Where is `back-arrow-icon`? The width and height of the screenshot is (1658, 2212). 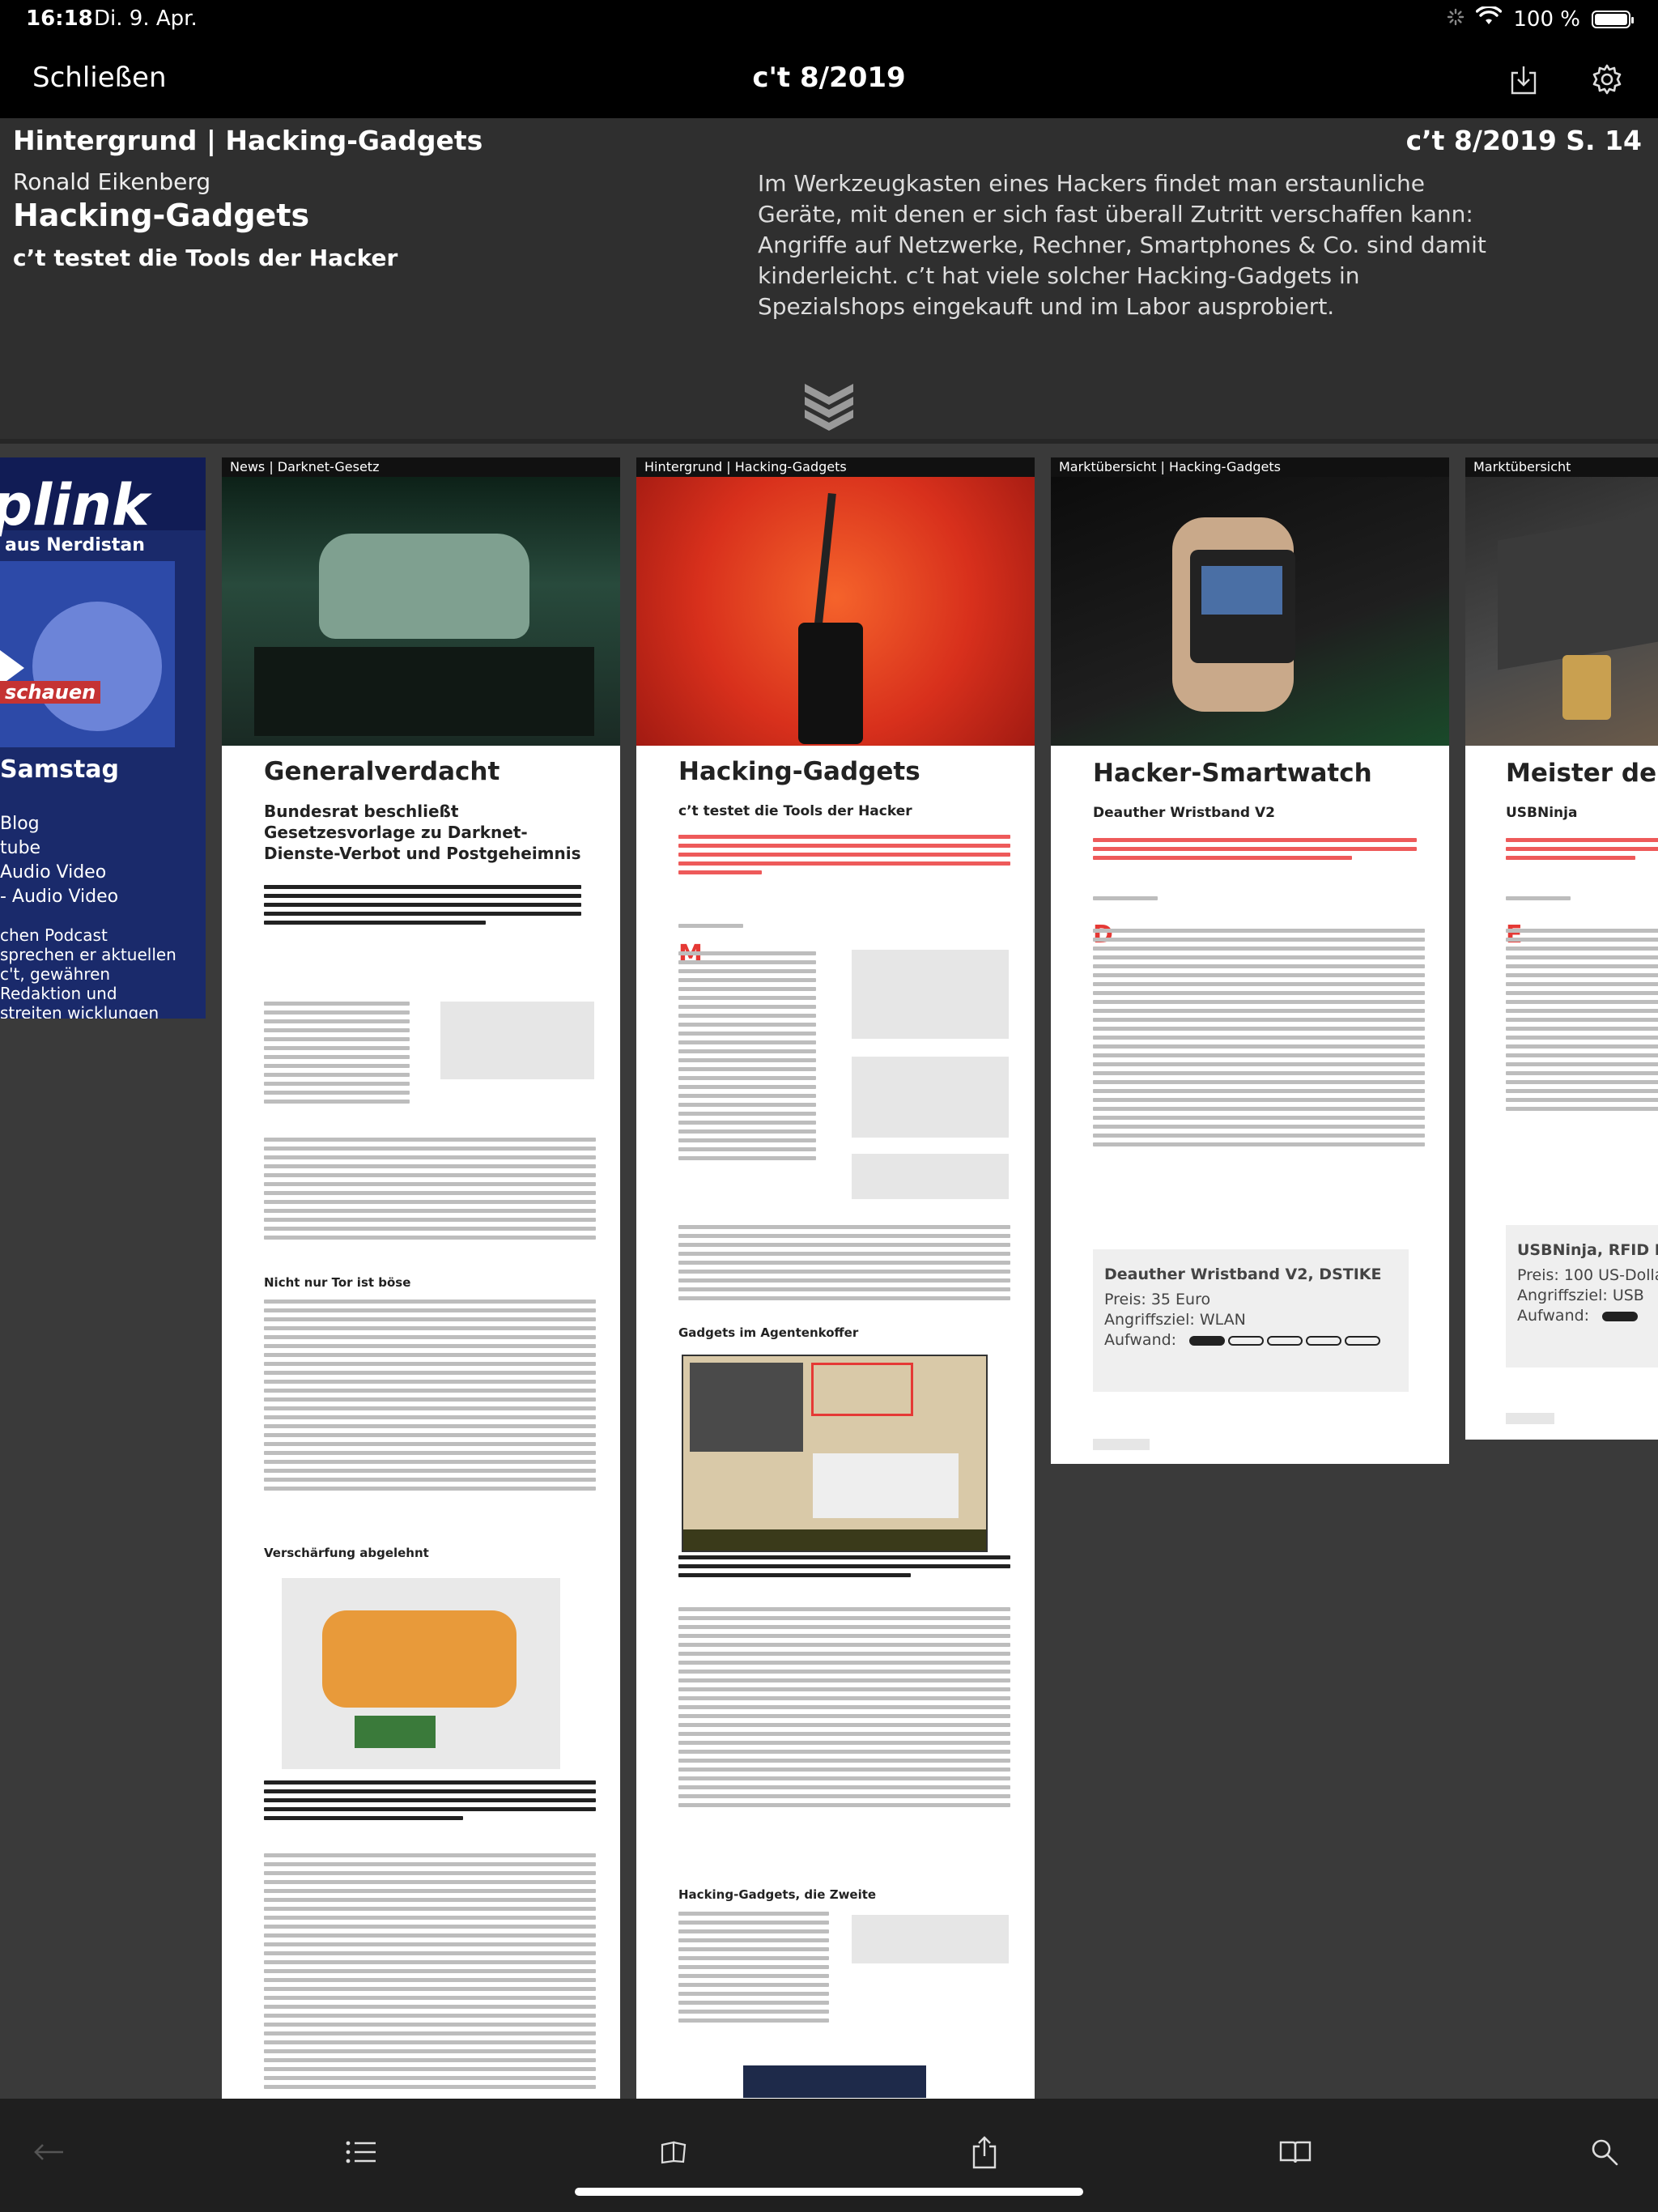
back-arrow-icon is located at coordinates (48, 2152).